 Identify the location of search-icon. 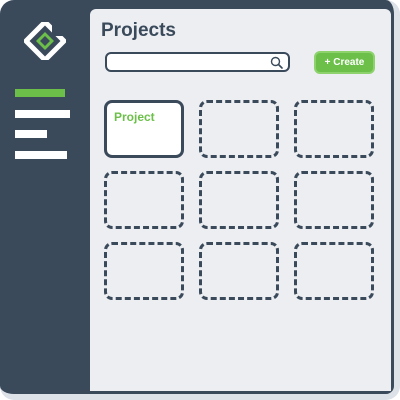
(276, 62).